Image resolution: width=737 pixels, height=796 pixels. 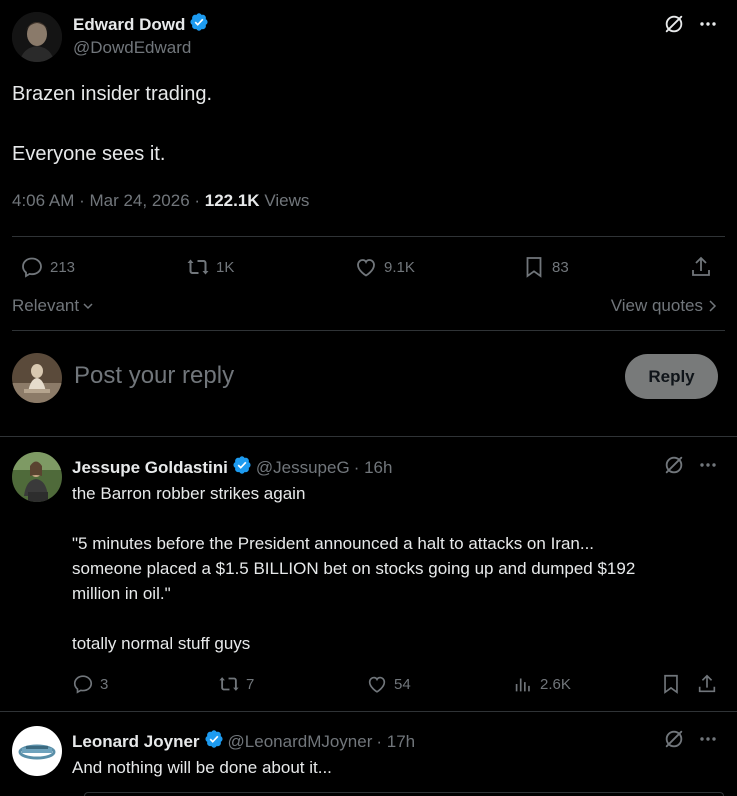 I want to click on view-quotes-link: View quotes, so click(x=664, y=306).